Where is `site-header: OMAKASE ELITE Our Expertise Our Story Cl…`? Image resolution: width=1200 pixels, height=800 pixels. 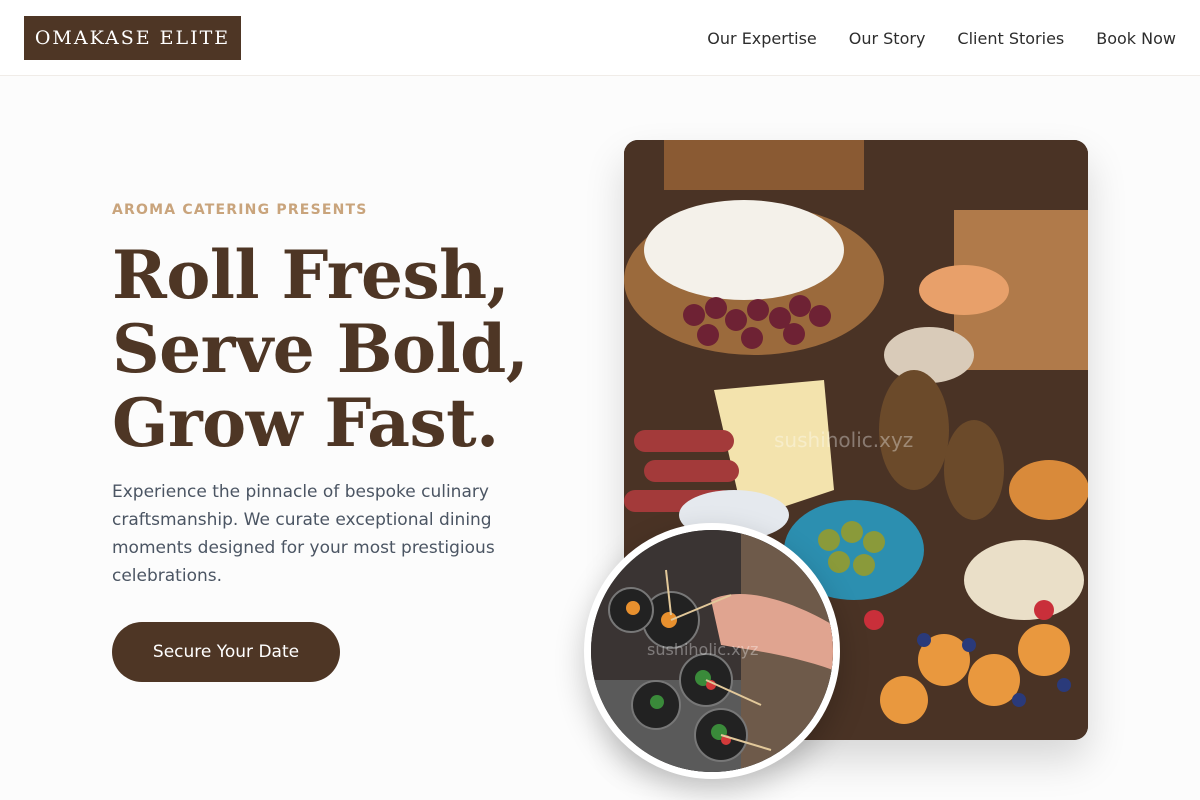
site-header: OMAKASE ELITE Our Expertise Our Story Cl… is located at coordinates (600, 38).